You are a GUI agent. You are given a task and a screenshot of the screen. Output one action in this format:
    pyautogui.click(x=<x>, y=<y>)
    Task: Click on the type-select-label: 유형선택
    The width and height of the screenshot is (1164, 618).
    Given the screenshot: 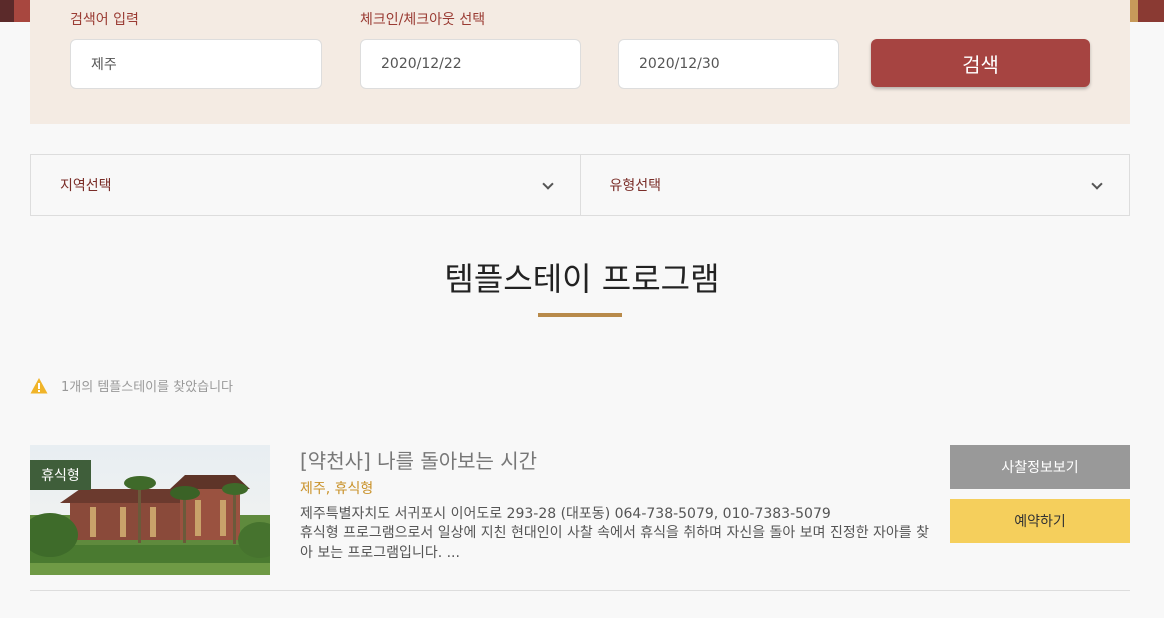 What is the action you would take?
    pyautogui.click(x=635, y=186)
    